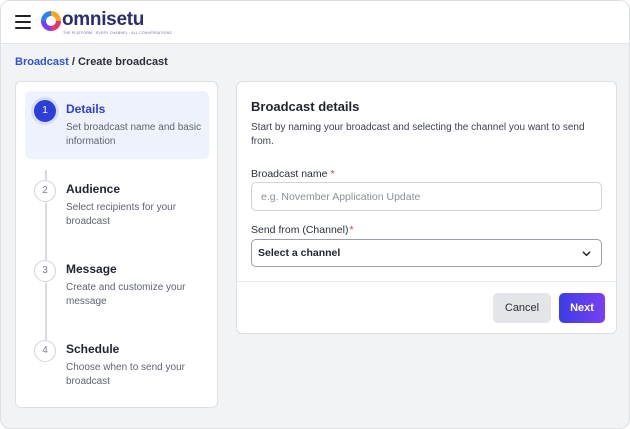 This screenshot has height=429, width=630. Describe the element at coordinates (93, 349) in the screenshot. I see `step-title: Schedule` at that location.